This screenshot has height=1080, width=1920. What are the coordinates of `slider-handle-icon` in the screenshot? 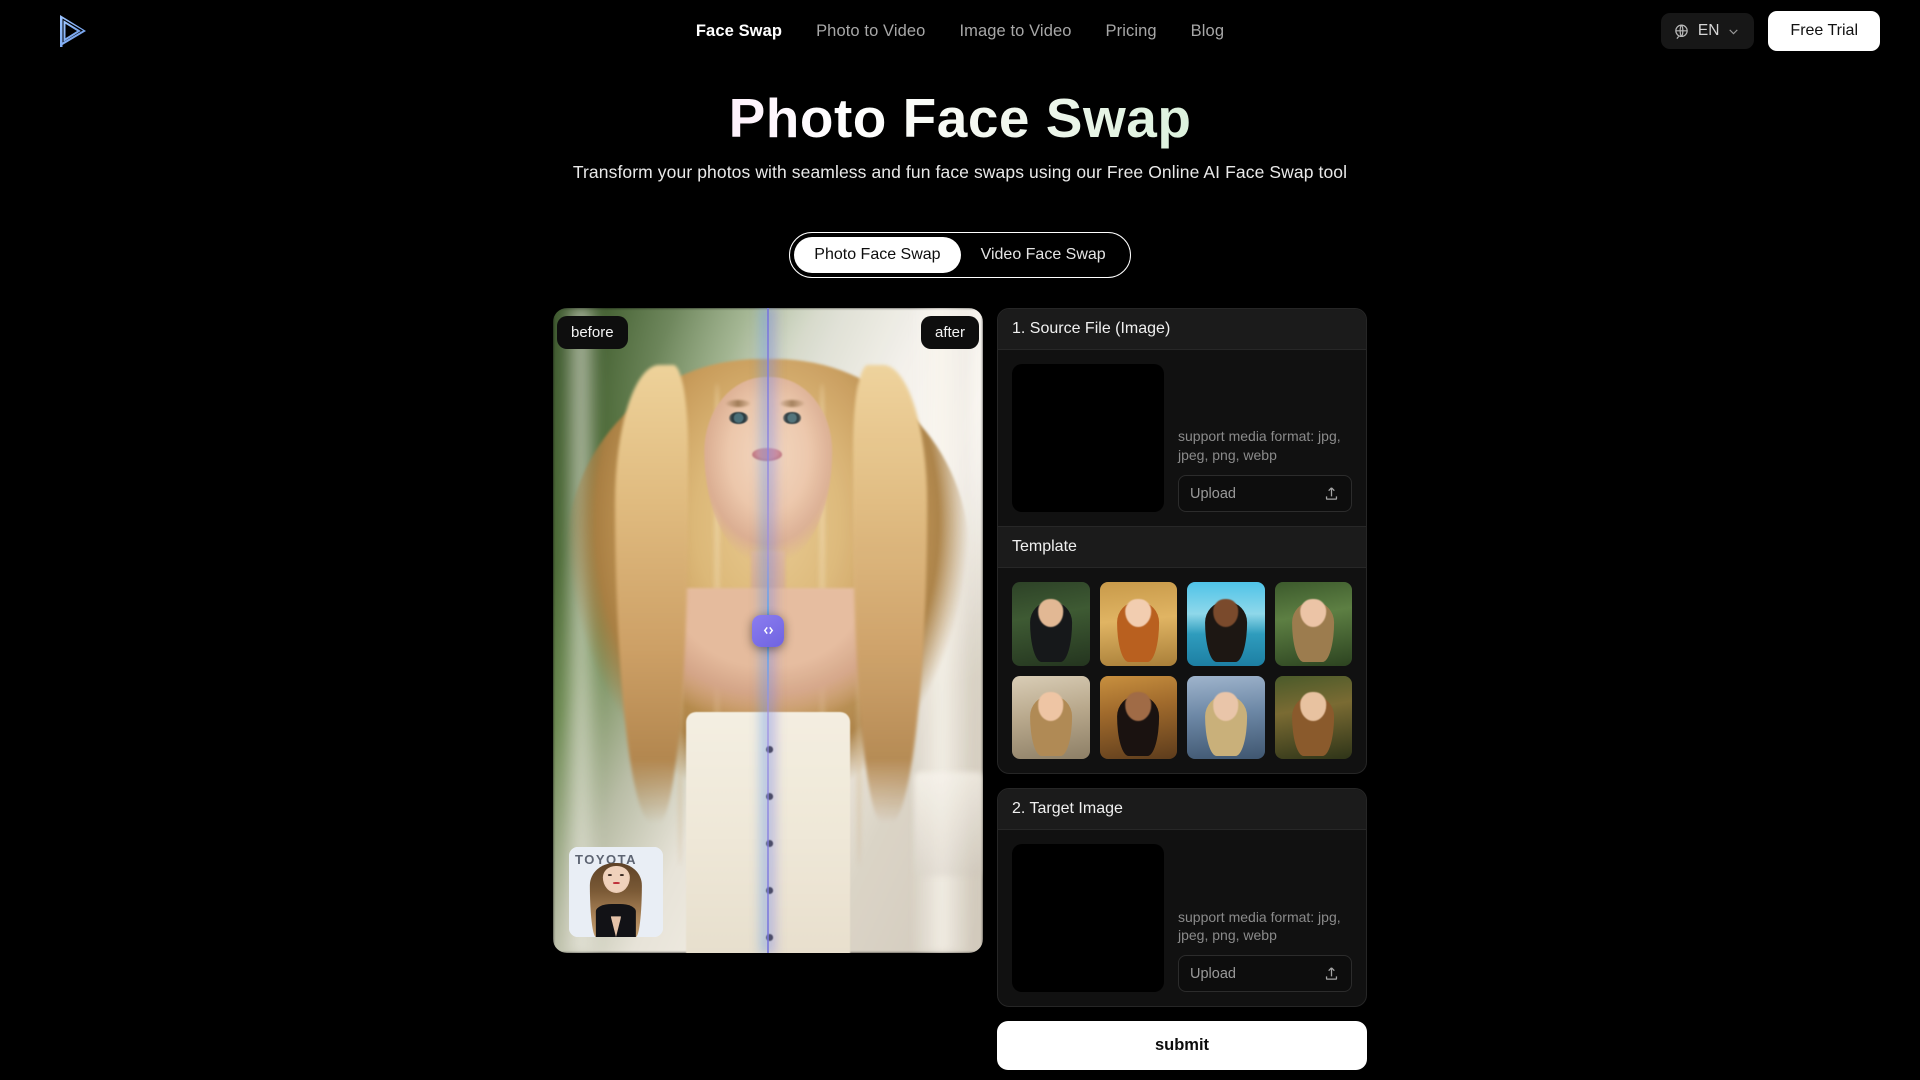 It's located at (768, 630).